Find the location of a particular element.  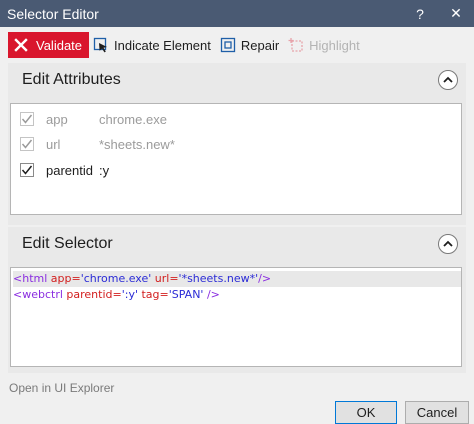

attribute-row-app: app chrome.exe is located at coordinates (236, 119).